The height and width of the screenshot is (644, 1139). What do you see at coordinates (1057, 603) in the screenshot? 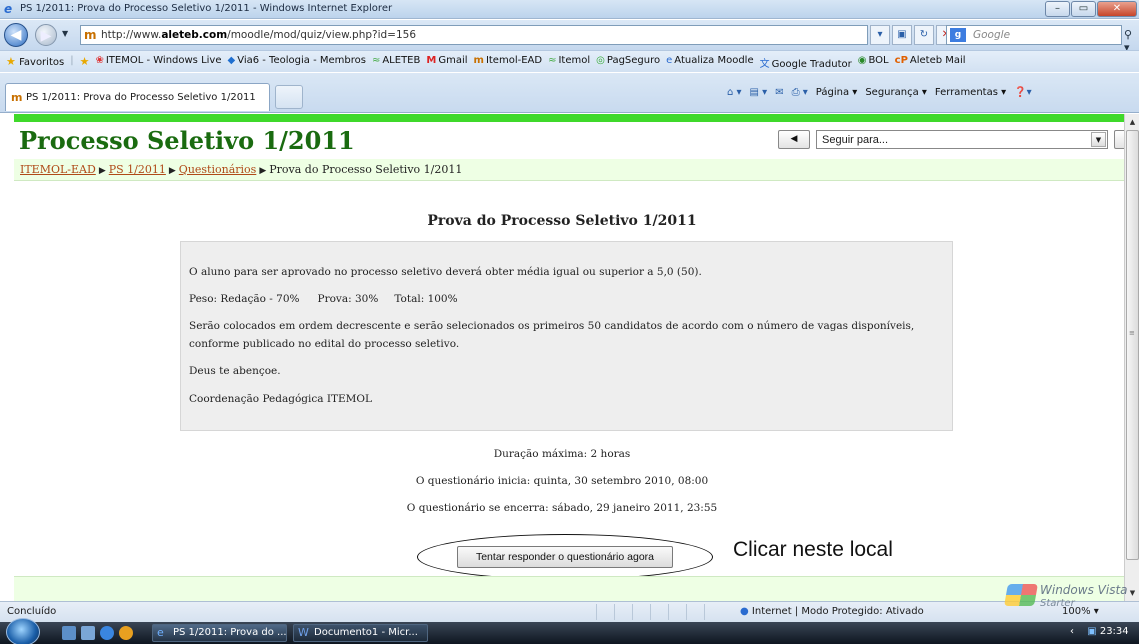
I see `watermark-line2: Starter` at bounding box center [1057, 603].